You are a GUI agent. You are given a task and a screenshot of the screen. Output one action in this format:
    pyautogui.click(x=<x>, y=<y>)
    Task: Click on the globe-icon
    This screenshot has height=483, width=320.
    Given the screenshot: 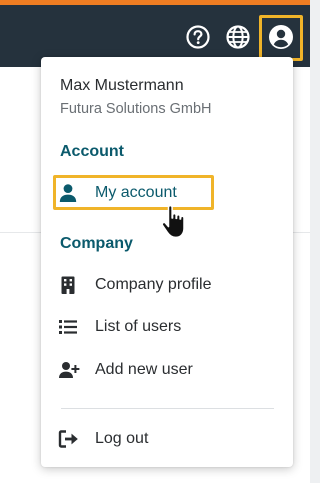 What is the action you would take?
    pyautogui.click(x=238, y=37)
    